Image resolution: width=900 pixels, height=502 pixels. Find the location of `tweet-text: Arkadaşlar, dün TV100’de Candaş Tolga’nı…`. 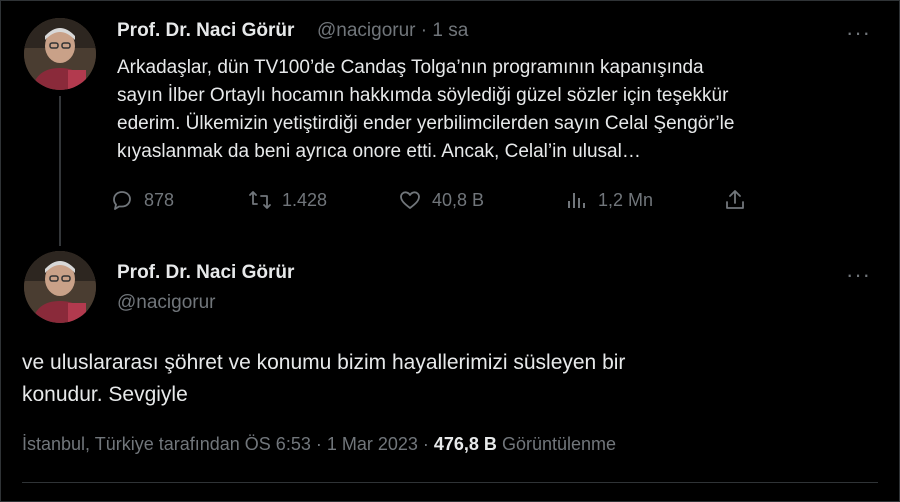

tweet-text: Arkadaşlar, dün TV100’de Candaş Tolga’nı… is located at coordinates (426, 109).